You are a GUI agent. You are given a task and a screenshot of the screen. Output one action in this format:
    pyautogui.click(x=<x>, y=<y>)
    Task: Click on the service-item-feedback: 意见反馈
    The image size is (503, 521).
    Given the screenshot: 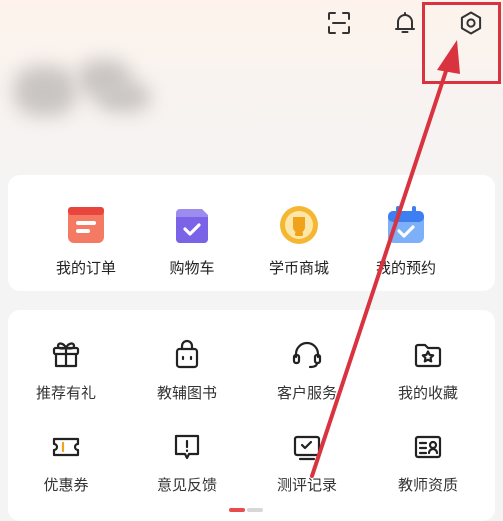 What is the action you would take?
    pyautogui.click(x=187, y=462)
    